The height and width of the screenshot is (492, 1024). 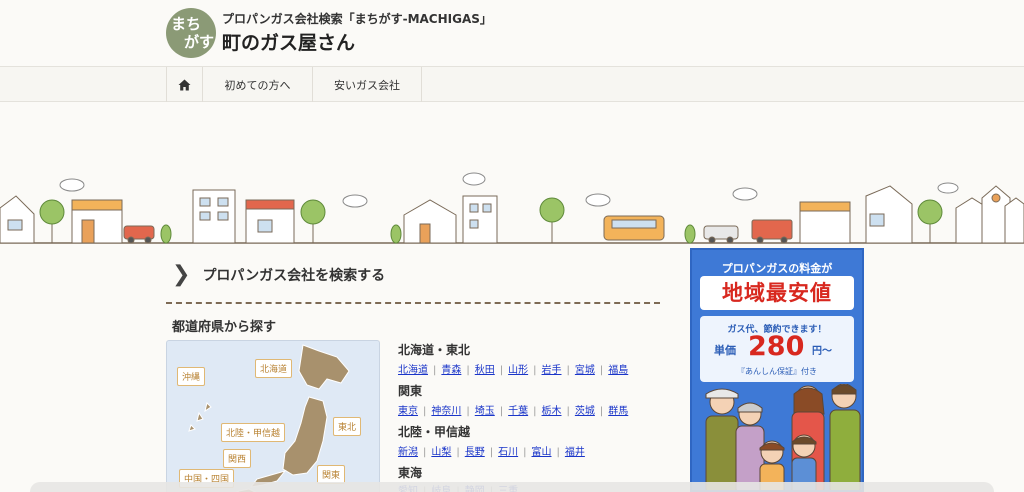 What do you see at coordinates (552, 411) in the screenshot?
I see `pref-link-tochigi: 栃木` at bounding box center [552, 411].